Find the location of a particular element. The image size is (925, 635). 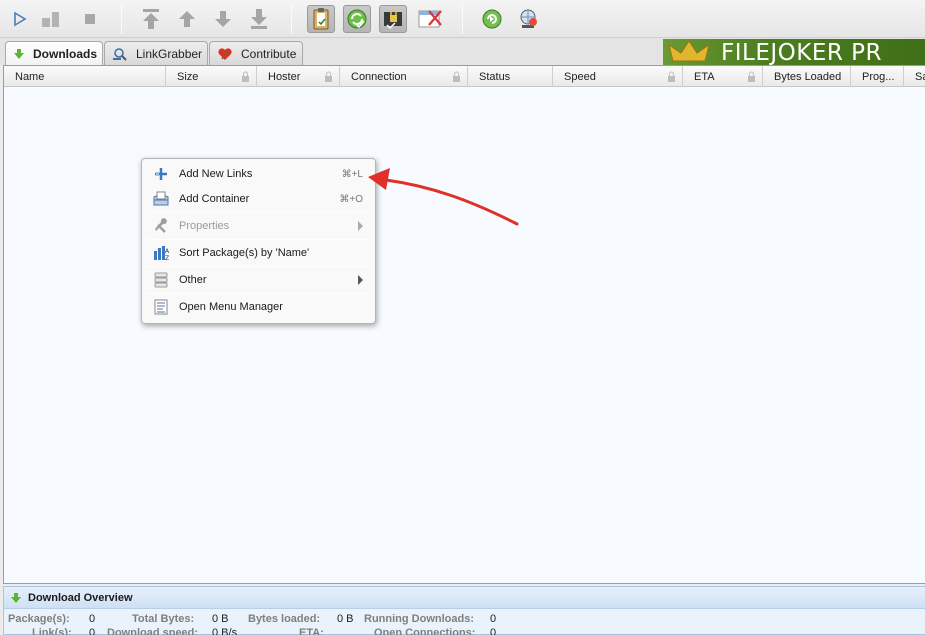

column-header-bytes-loaded: Bytes Loaded is located at coordinates (807, 76).